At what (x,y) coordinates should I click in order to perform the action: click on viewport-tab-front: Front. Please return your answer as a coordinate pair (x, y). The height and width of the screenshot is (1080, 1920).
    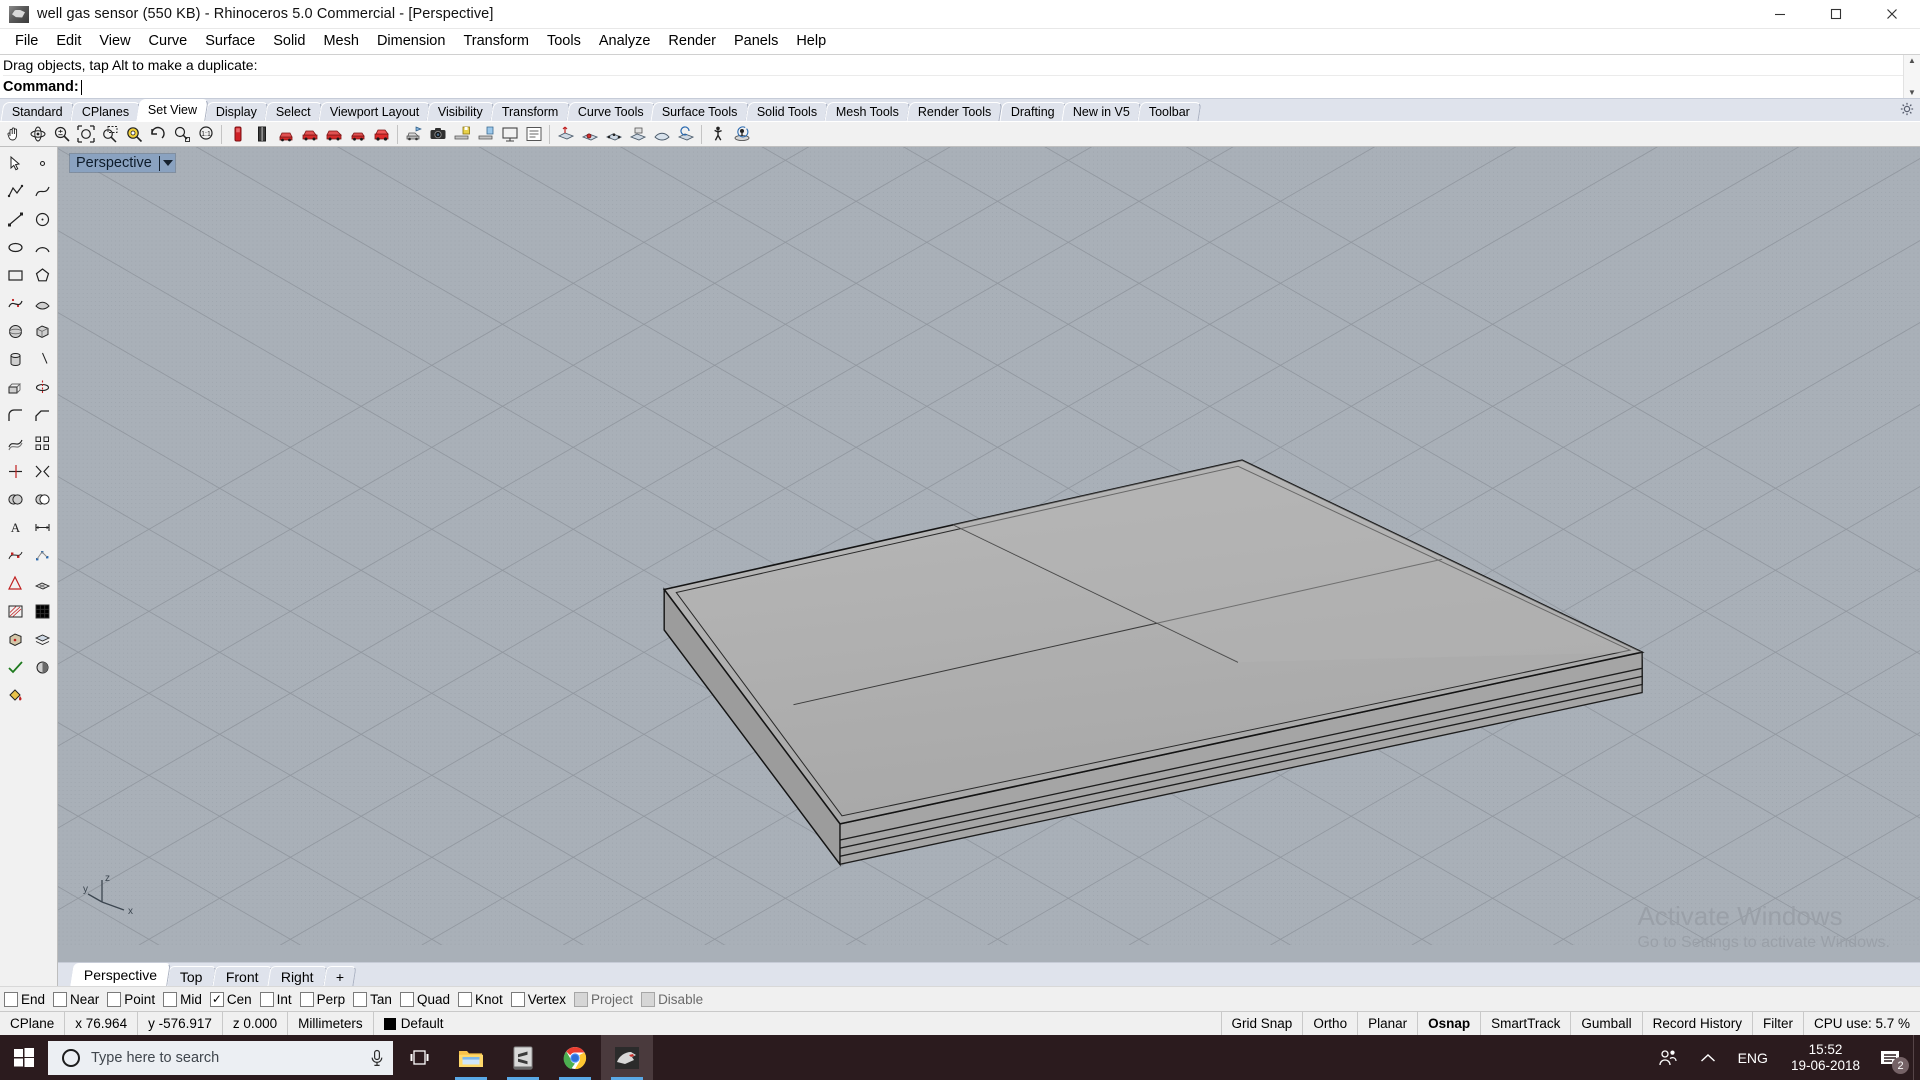
    Looking at the image, I should click on (242, 976).